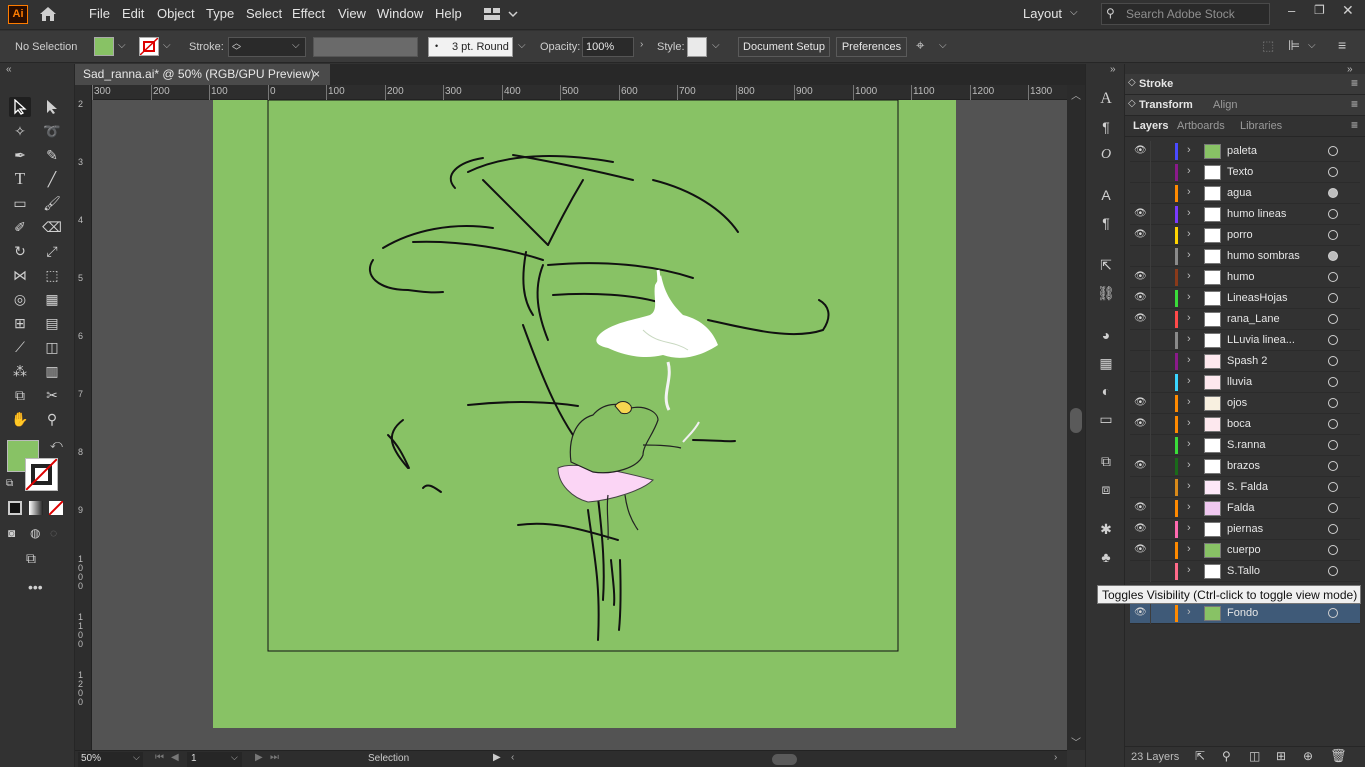  I want to click on shape-builder-tool-icon: ◎, so click(20, 299).